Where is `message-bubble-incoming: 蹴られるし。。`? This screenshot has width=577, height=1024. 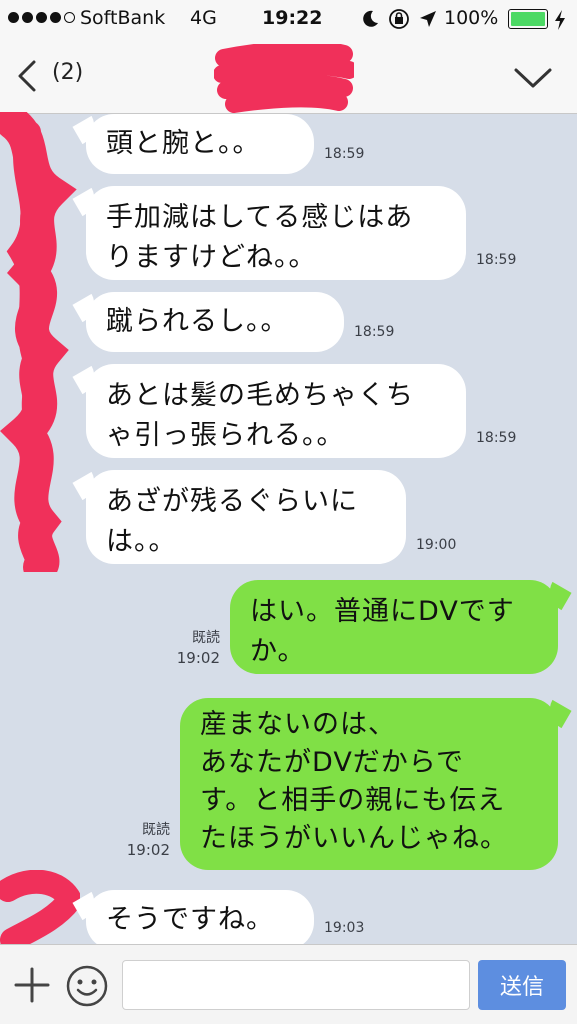 message-bubble-incoming: 蹴られるし。。 is located at coordinates (215, 322).